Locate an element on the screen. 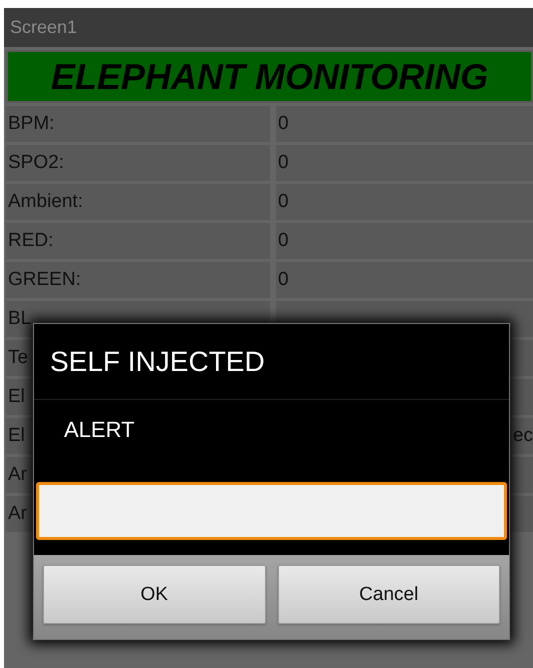 This screenshot has width=533, height=668. title-banner: ELEPHANT MONITORING is located at coordinates (269, 76).